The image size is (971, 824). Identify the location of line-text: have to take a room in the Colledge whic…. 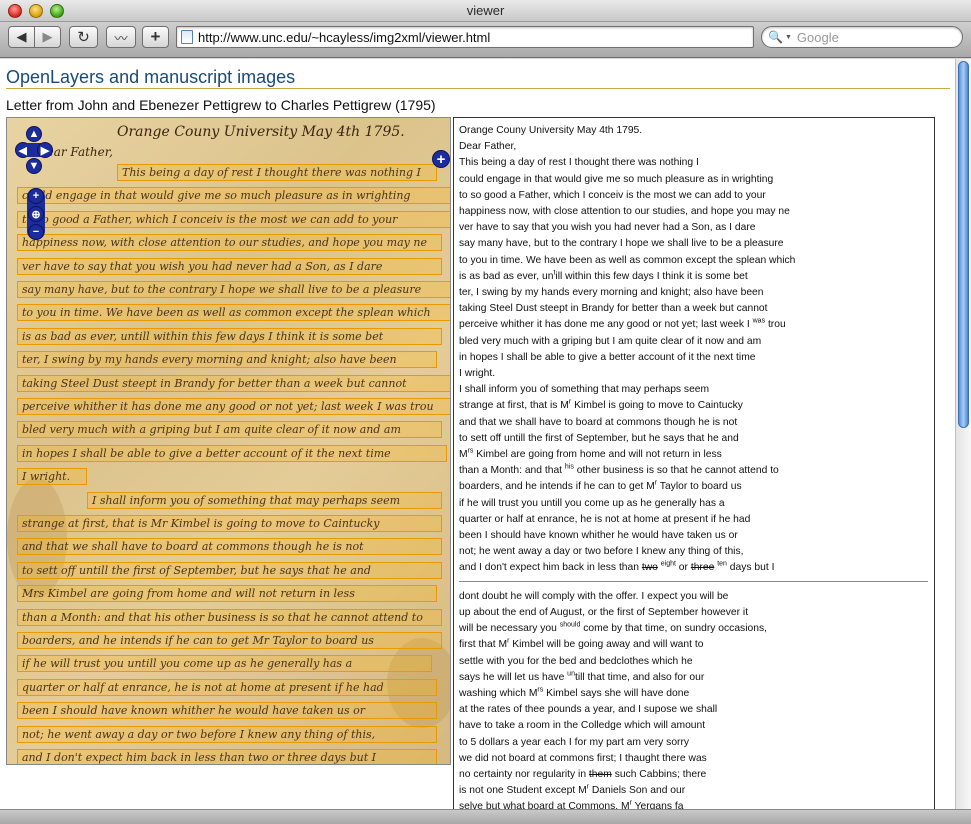
(582, 726).